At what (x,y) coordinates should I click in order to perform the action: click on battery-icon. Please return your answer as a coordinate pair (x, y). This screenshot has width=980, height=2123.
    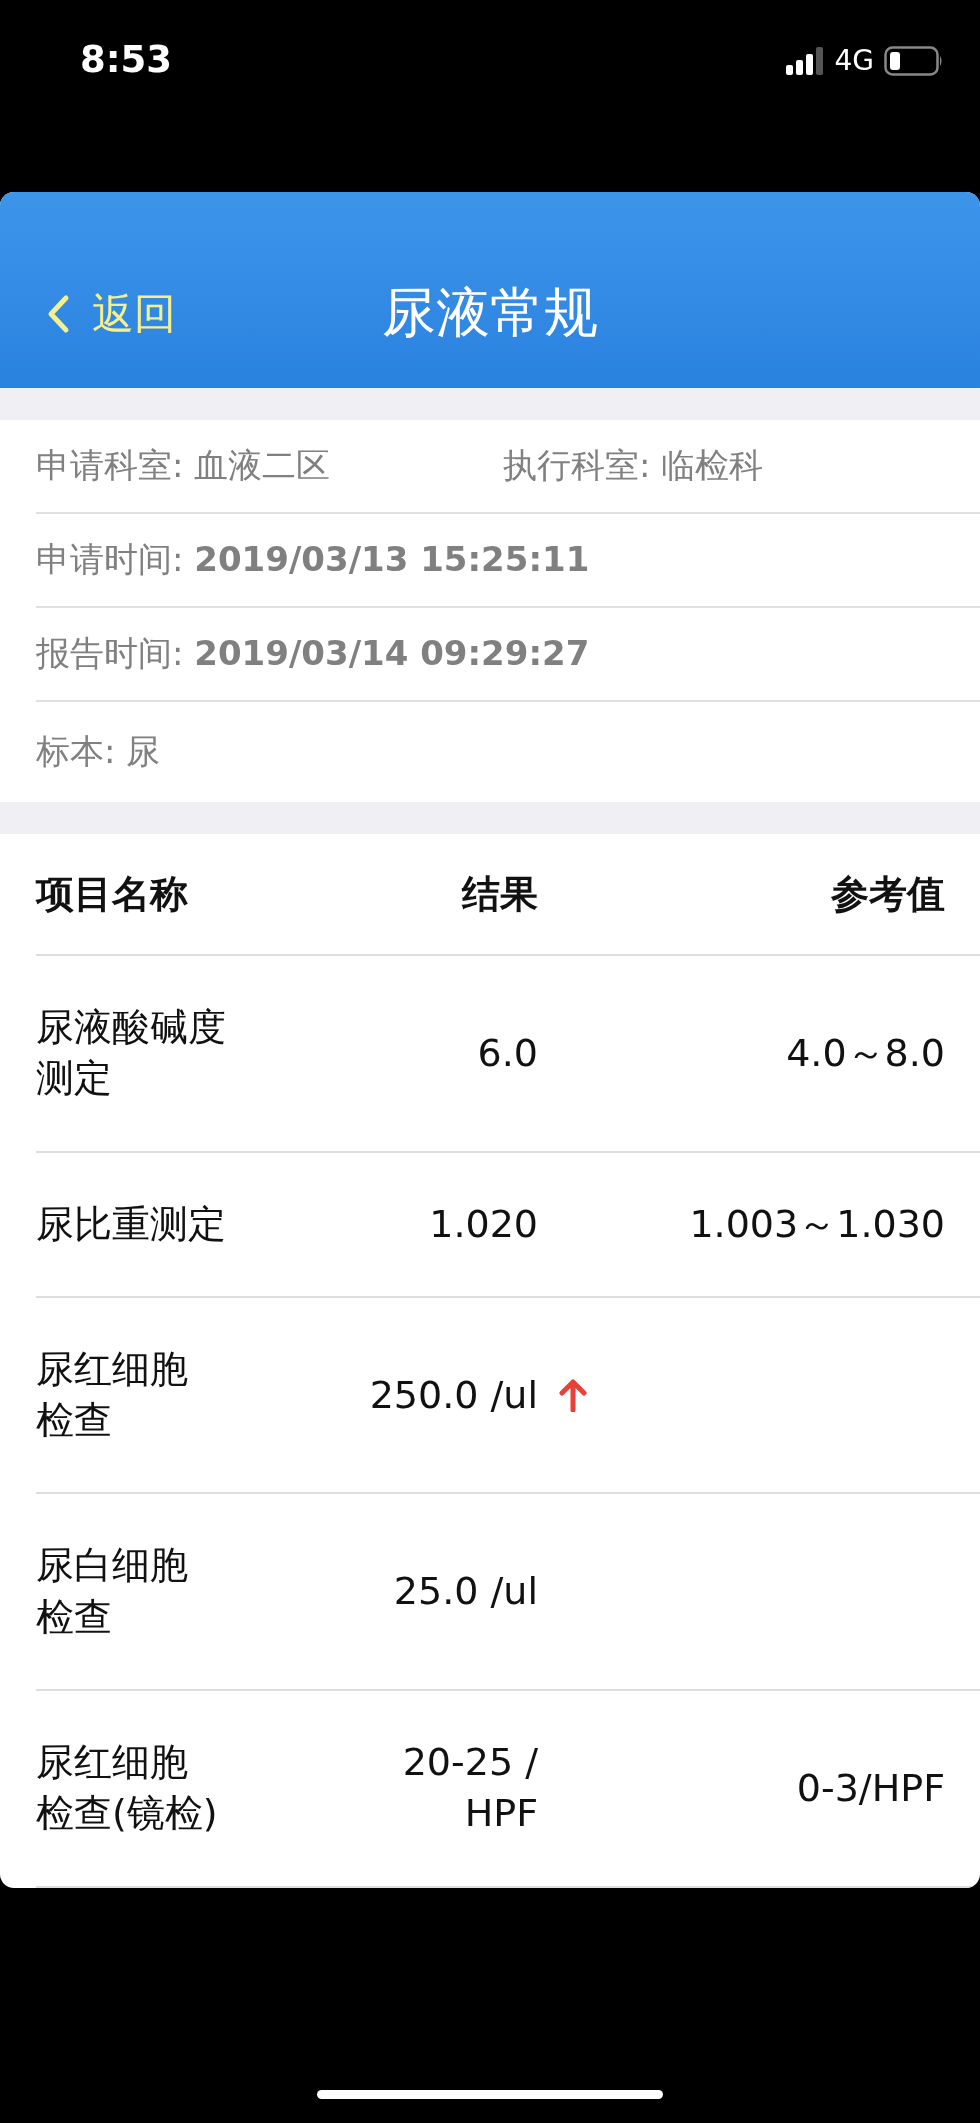
    Looking at the image, I should click on (914, 60).